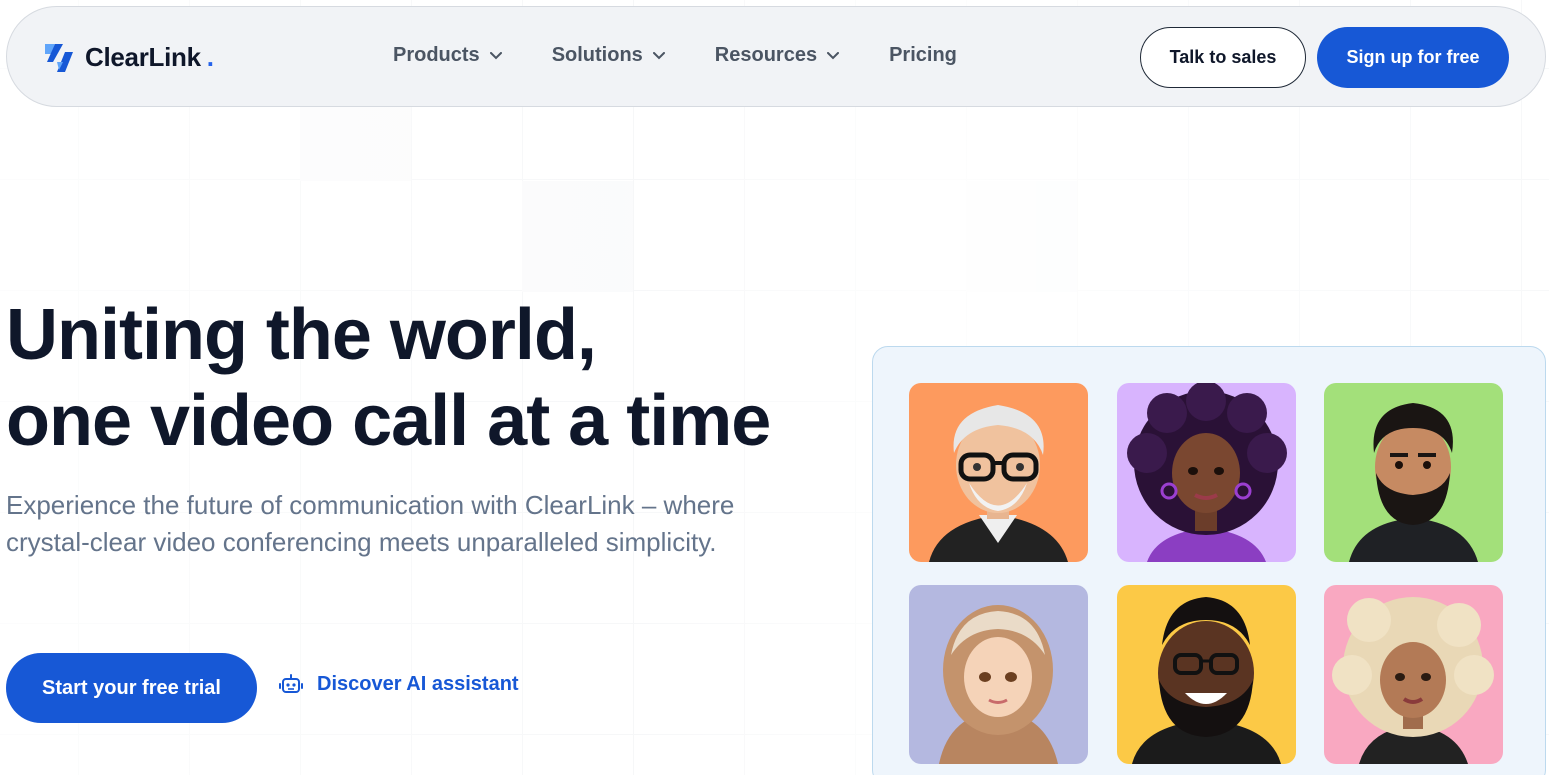 The image size is (1549, 775). I want to click on nav-products: Products, so click(447, 55).